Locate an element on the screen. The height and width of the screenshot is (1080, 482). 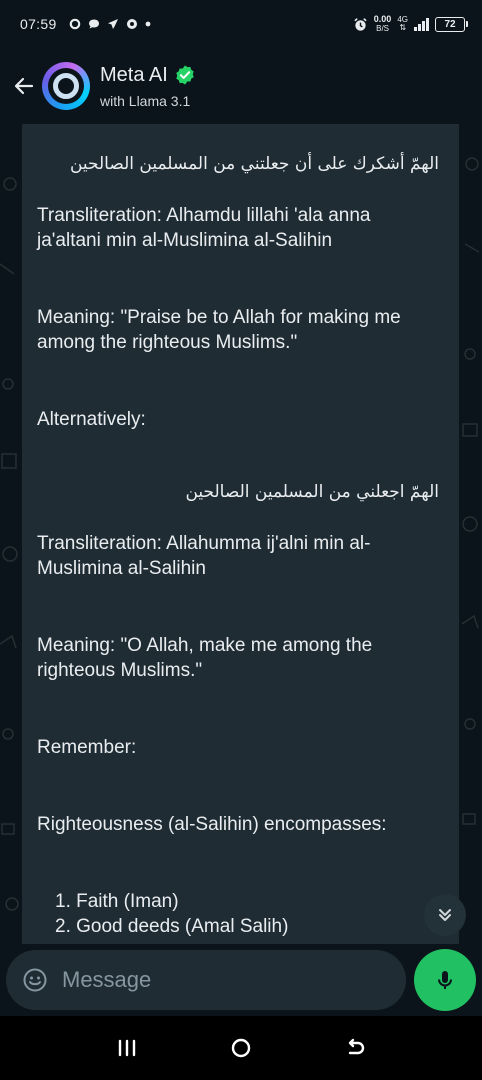
status-bar: 07:59 0.00 B/S 4G ⇅ 72 is located at coordinates (241, 24).